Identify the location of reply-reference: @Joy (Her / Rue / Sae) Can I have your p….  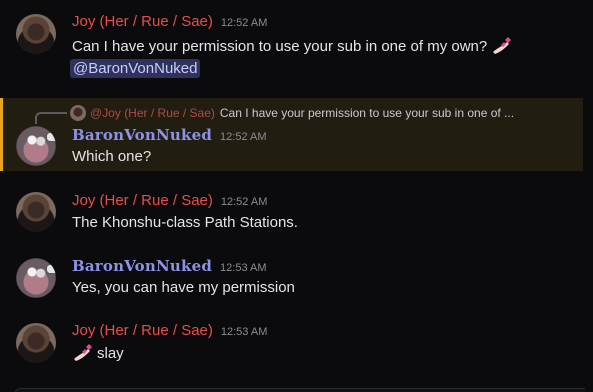
(292, 113).